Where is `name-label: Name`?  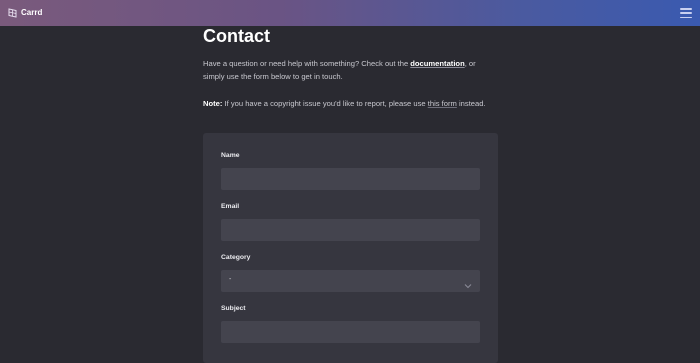
name-label: Name is located at coordinates (230, 155).